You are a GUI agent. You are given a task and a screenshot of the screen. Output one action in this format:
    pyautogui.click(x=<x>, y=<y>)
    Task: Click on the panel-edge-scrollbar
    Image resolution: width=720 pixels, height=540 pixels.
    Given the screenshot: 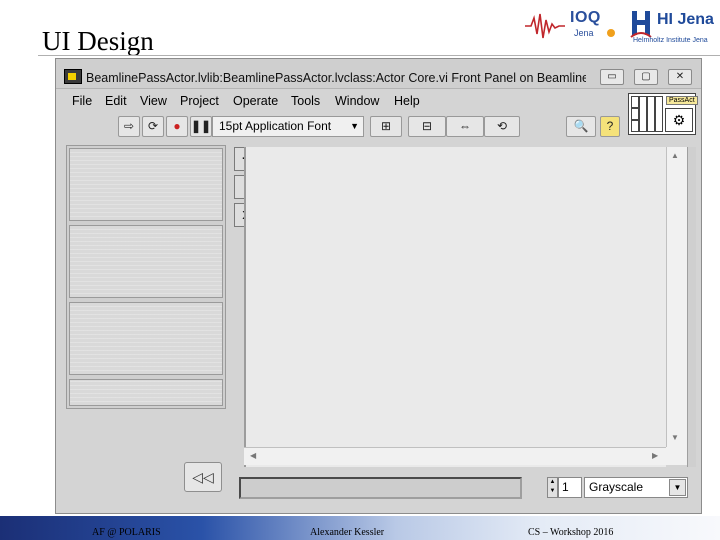 What is the action you would take?
    pyautogui.click(x=691, y=307)
    